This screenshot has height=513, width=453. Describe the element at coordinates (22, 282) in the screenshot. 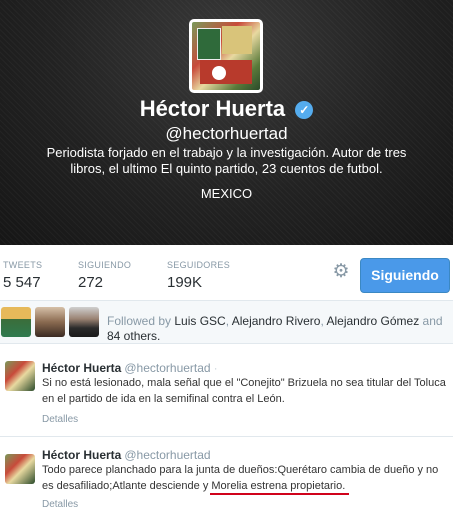

I see `stat-value: 5 547` at that location.